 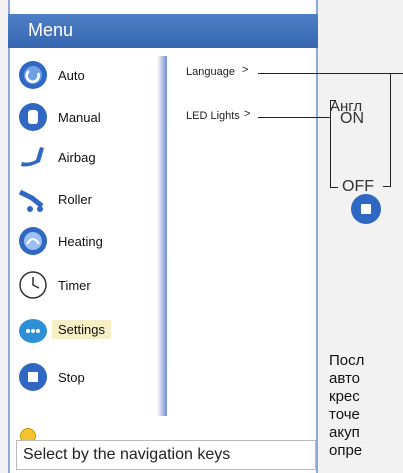 I want to click on menu-item-label: Heating, so click(x=80, y=241).